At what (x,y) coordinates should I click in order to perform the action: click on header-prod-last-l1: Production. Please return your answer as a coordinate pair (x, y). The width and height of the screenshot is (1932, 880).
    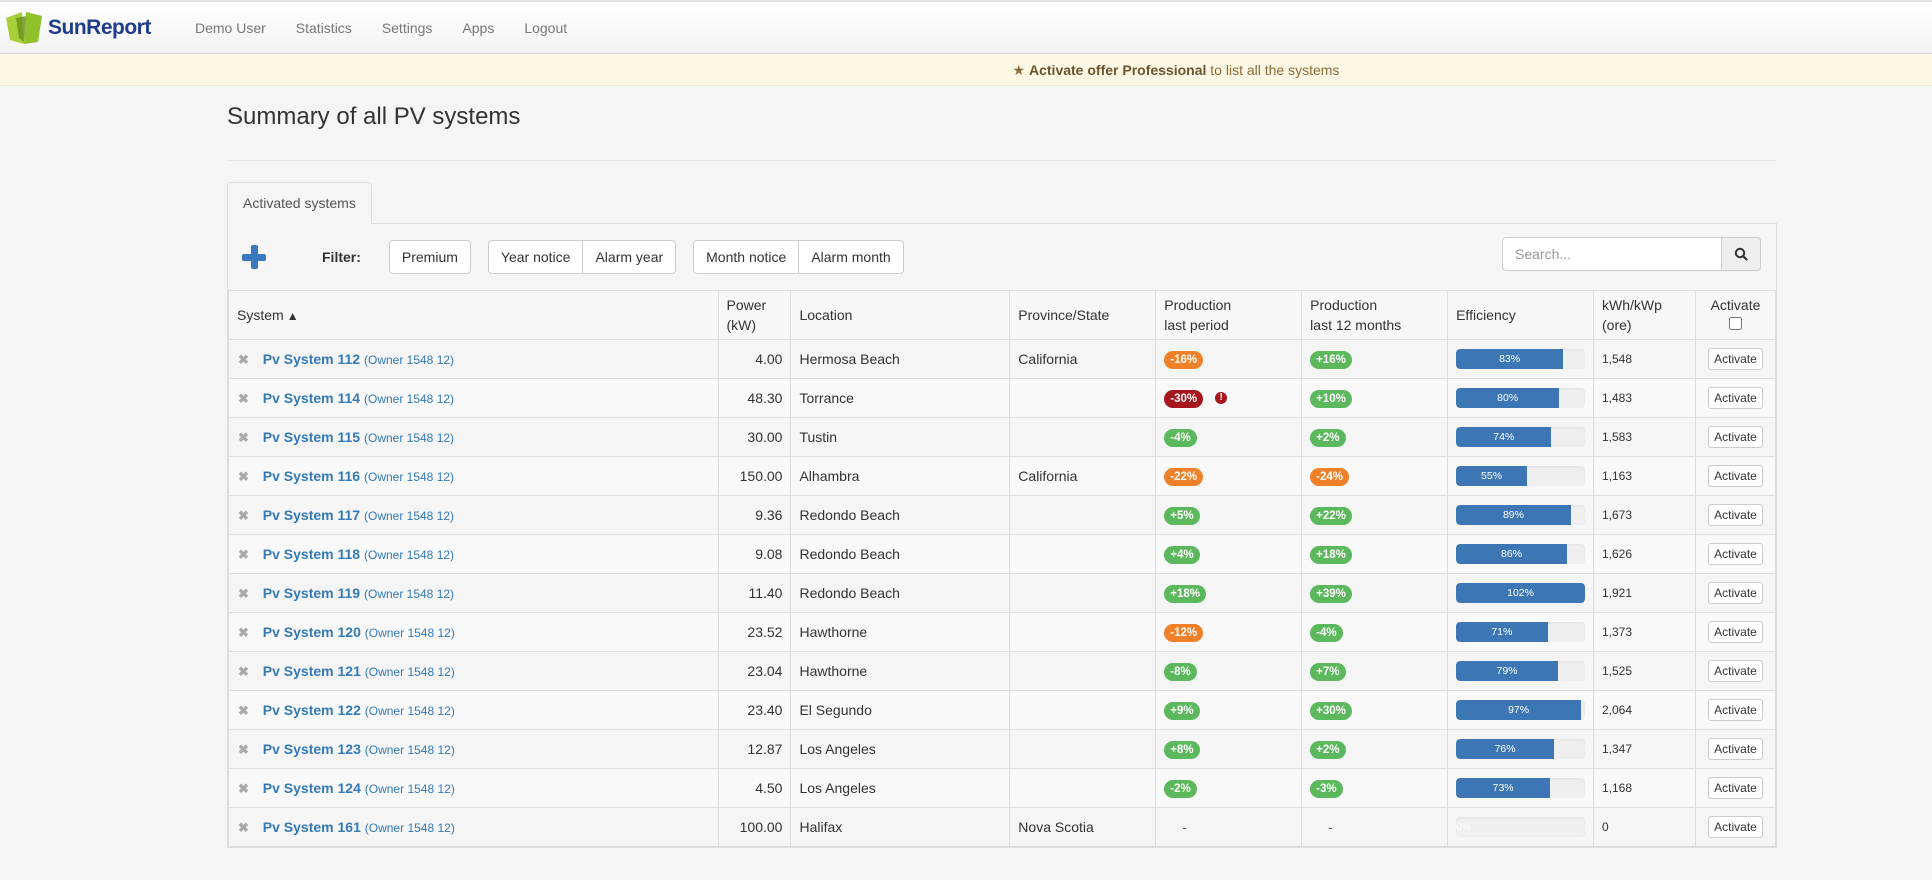
    Looking at the image, I should click on (1198, 305).